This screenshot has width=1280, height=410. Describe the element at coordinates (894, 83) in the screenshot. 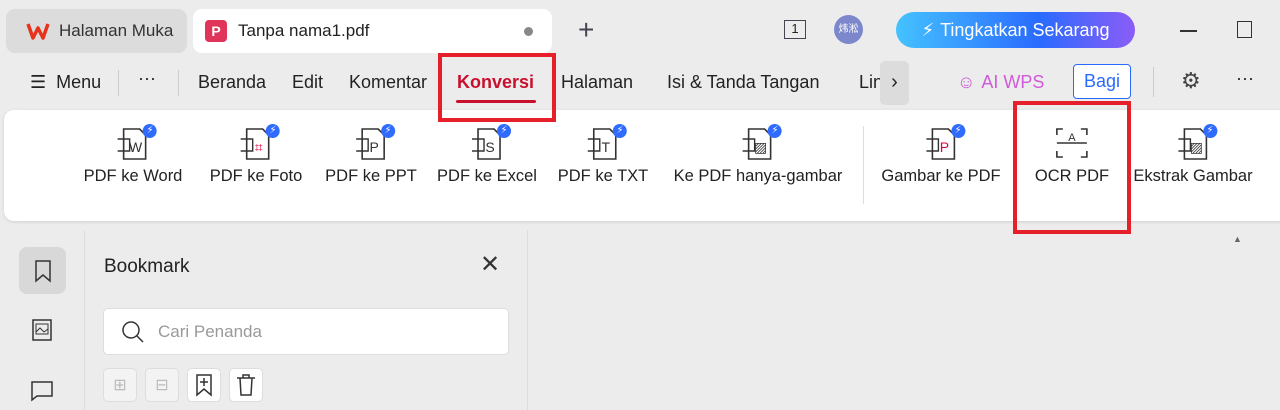

I see `scroll-right-button: ›` at that location.